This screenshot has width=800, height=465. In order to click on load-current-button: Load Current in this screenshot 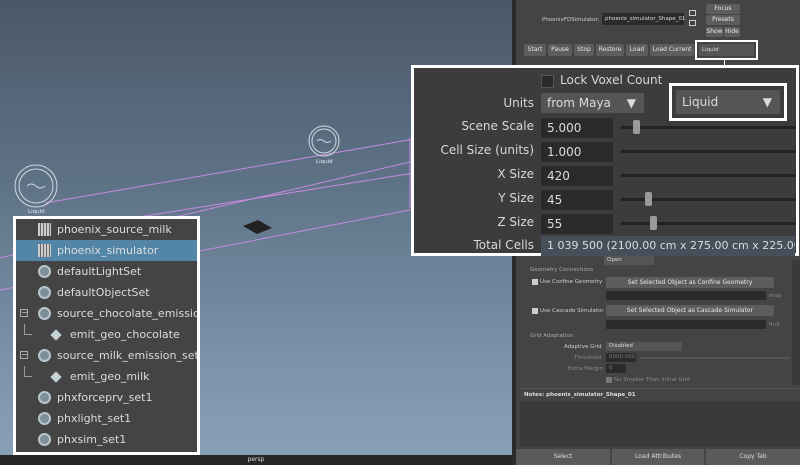, I will do `click(672, 50)`.